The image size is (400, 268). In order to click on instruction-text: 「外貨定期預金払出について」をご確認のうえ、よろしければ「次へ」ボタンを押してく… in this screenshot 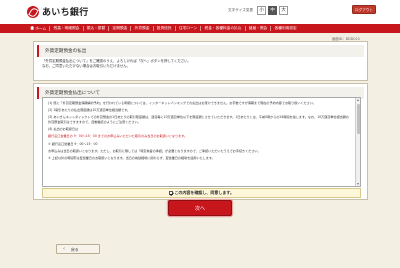, I will do `click(200, 64)`.